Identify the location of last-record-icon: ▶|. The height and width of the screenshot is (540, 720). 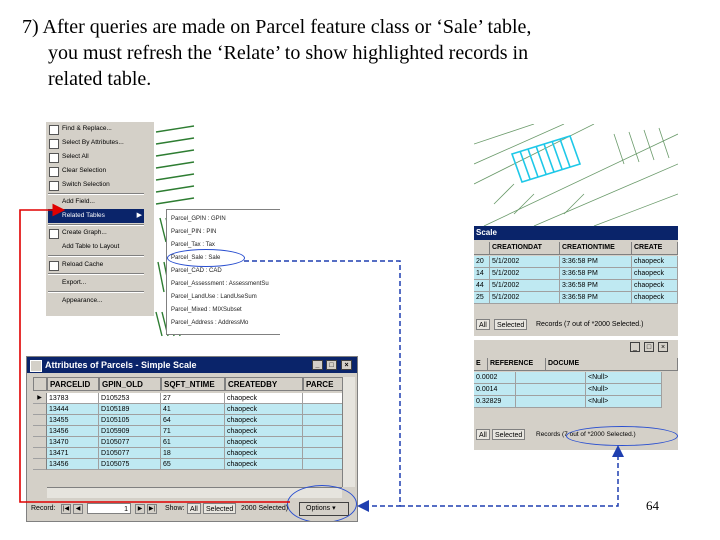
(152, 509).